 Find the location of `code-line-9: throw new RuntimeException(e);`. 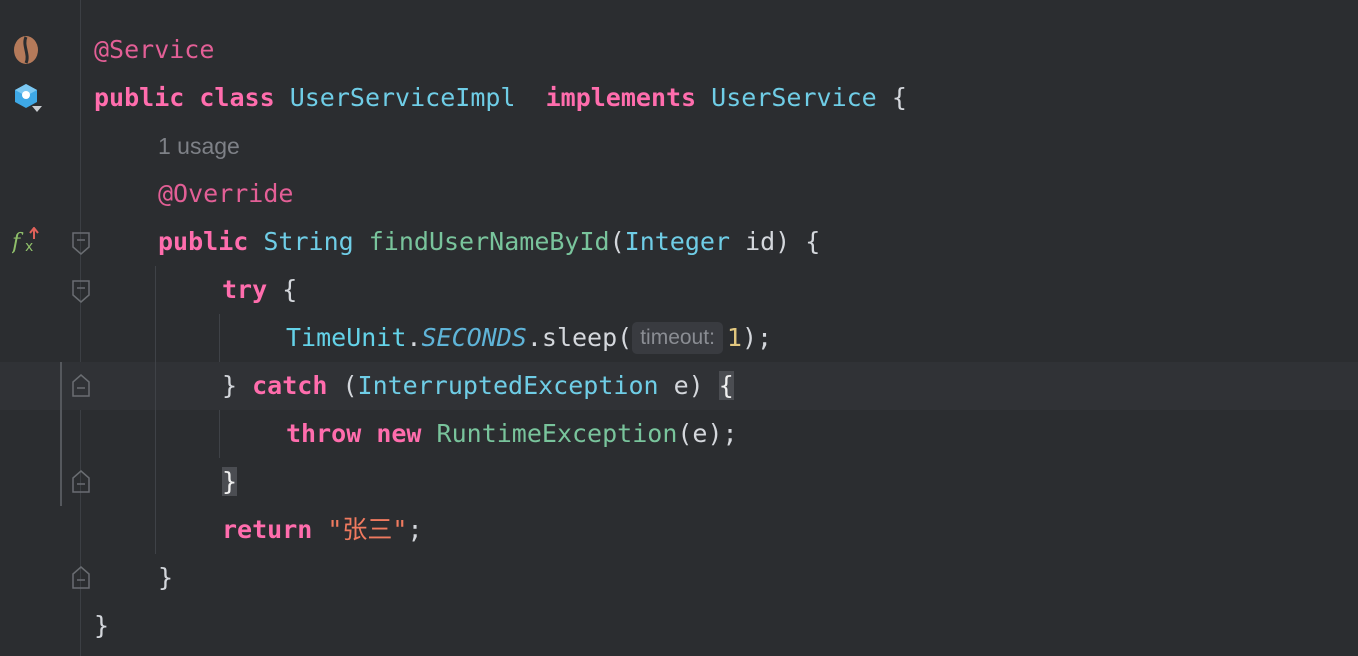

code-line-9: throw new RuntimeException(e); is located at coordinates (679, 434).